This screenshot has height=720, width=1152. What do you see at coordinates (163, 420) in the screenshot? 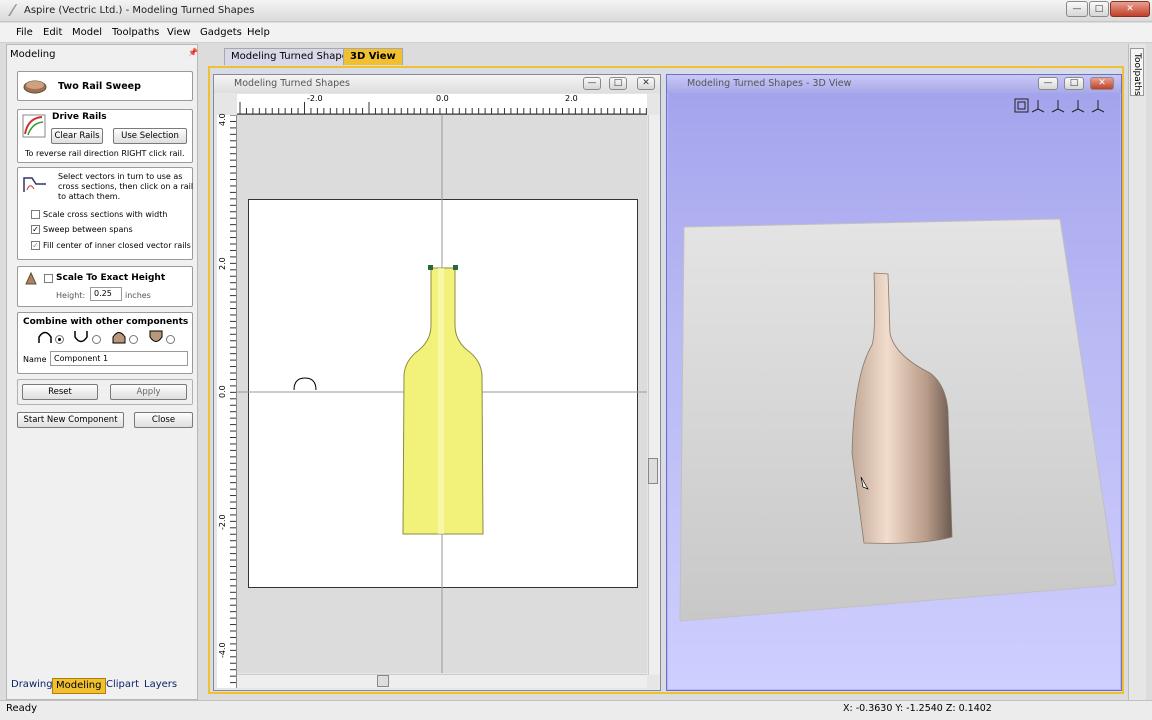
I see `close-panel-button: Close` at bounding box center [163, 420].